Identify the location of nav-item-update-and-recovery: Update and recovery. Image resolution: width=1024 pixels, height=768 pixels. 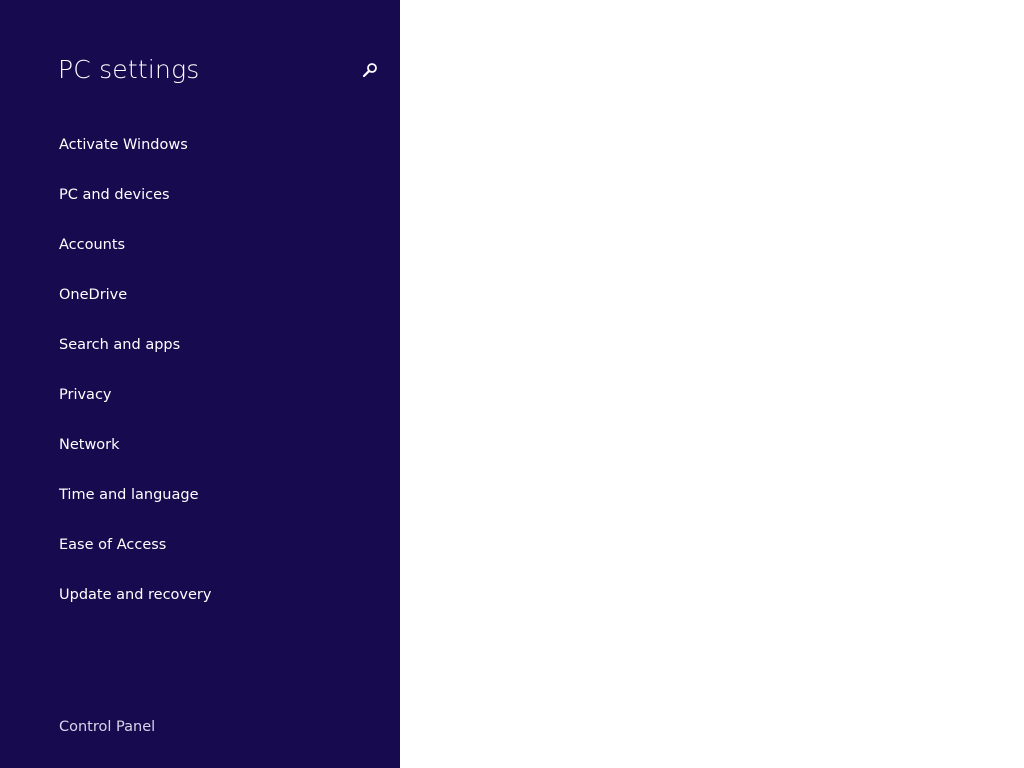
(200, 605).